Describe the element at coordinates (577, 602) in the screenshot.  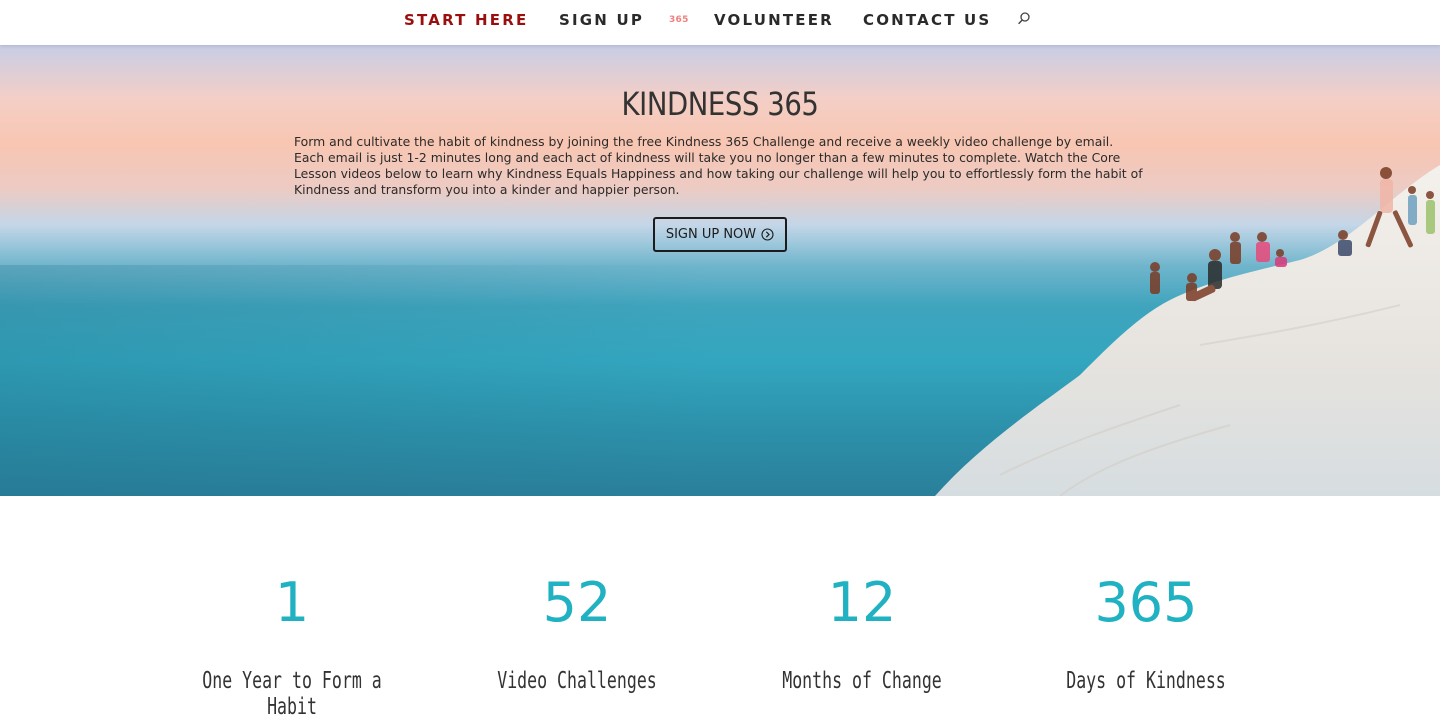
I see `counter-number: 52` at that location.